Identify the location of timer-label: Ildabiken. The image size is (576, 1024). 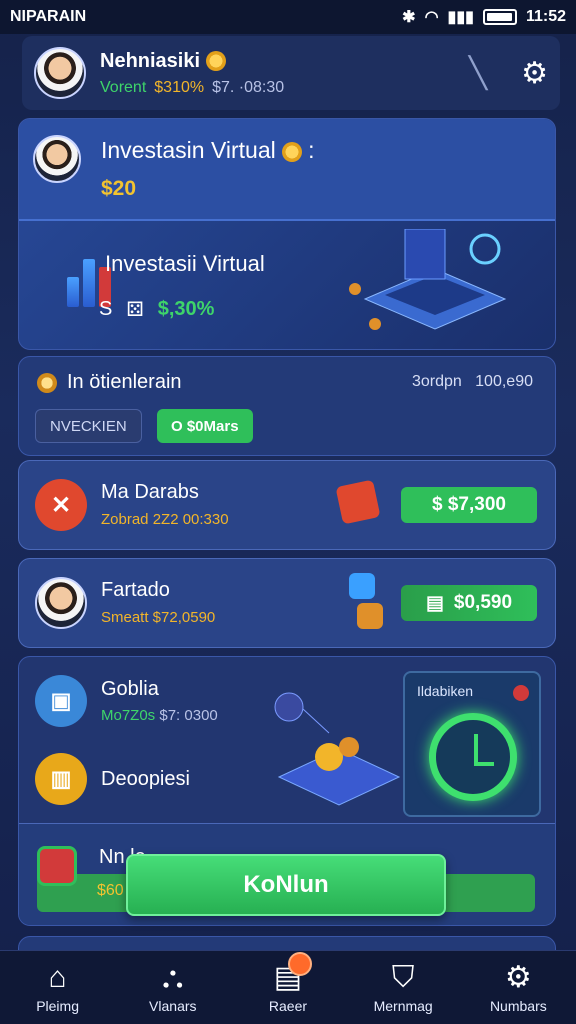
(445, 691).